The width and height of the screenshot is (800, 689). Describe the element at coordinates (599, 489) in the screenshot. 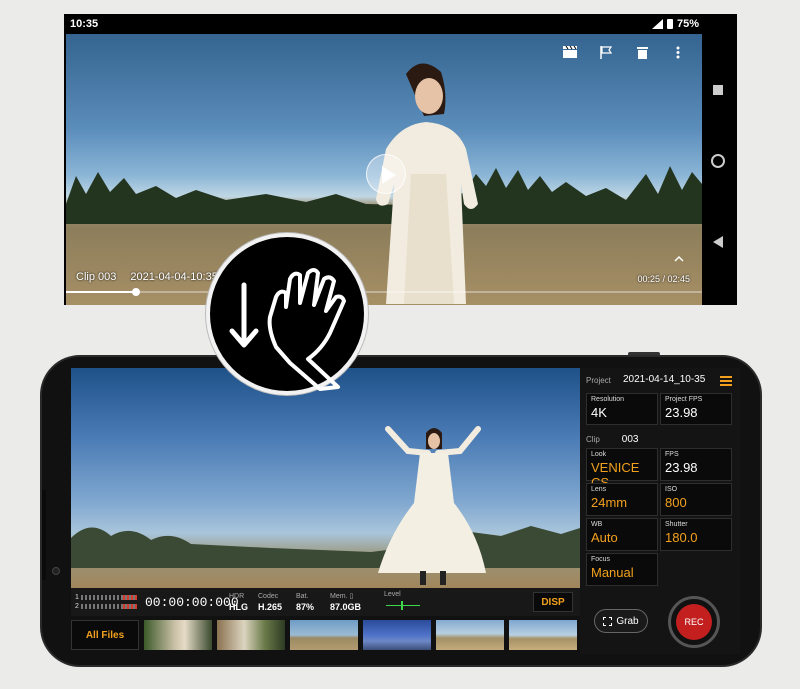

I see `lens-label: Lens` at that location.